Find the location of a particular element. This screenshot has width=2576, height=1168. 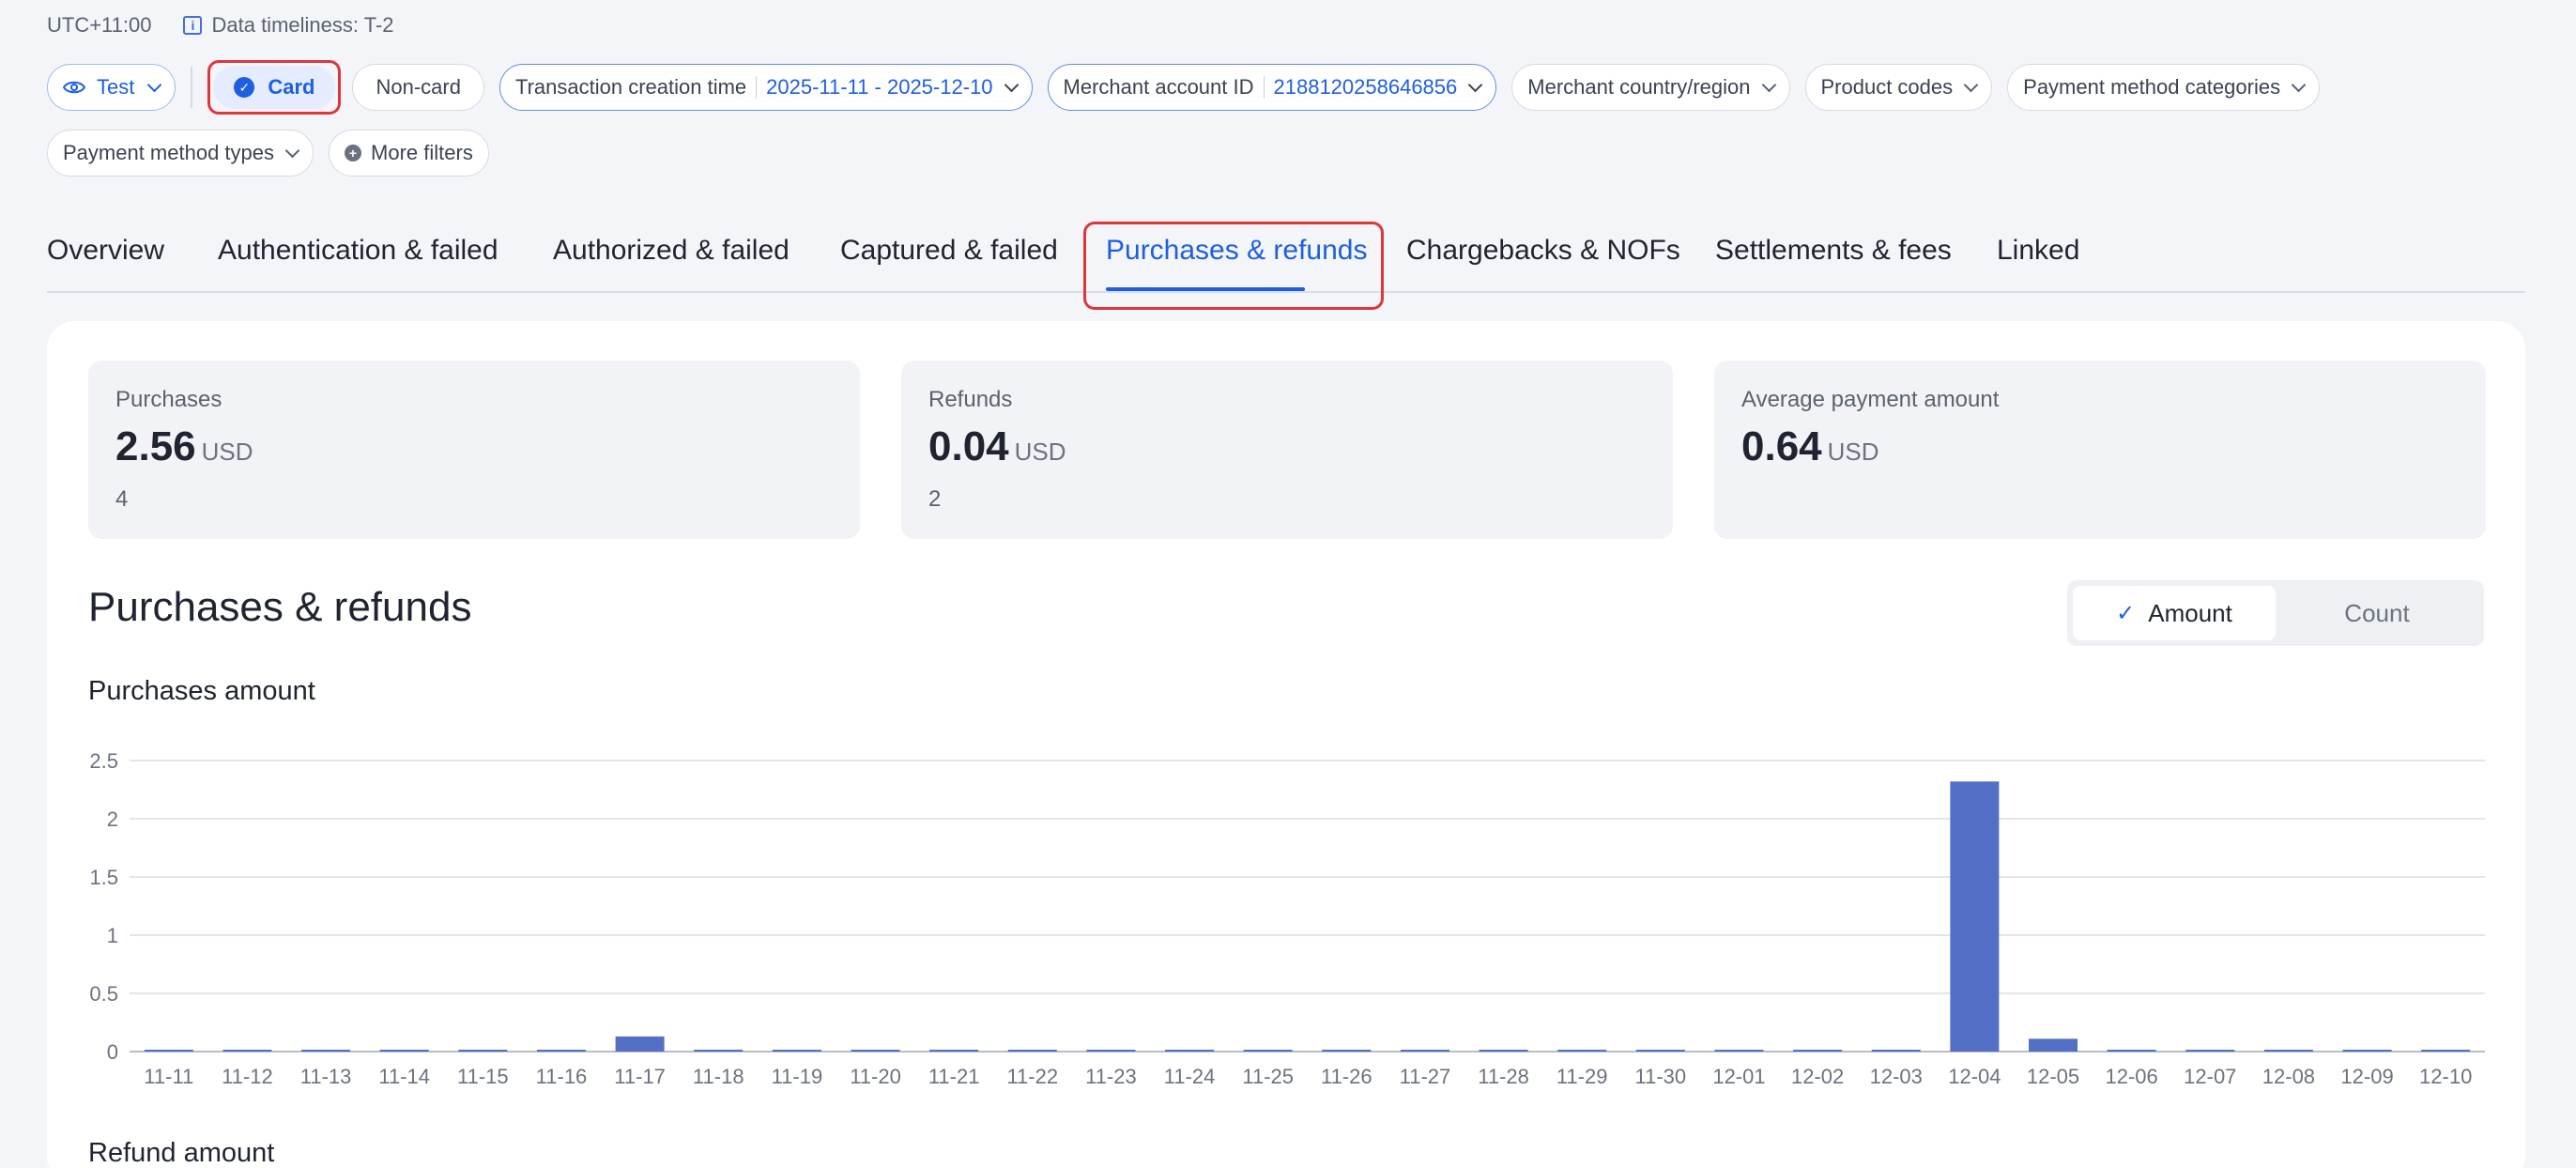

stat-count: 4 is located at coordinates (122, 499).